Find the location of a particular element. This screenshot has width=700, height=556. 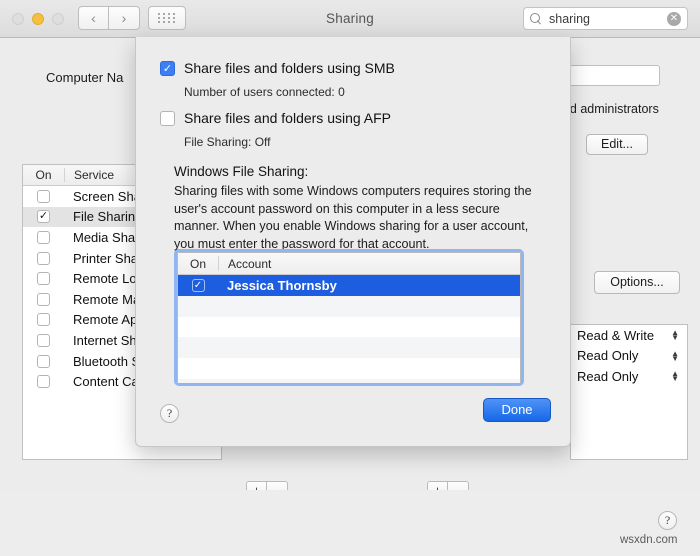

account-col-on: On is located at coordinates (197, 263).